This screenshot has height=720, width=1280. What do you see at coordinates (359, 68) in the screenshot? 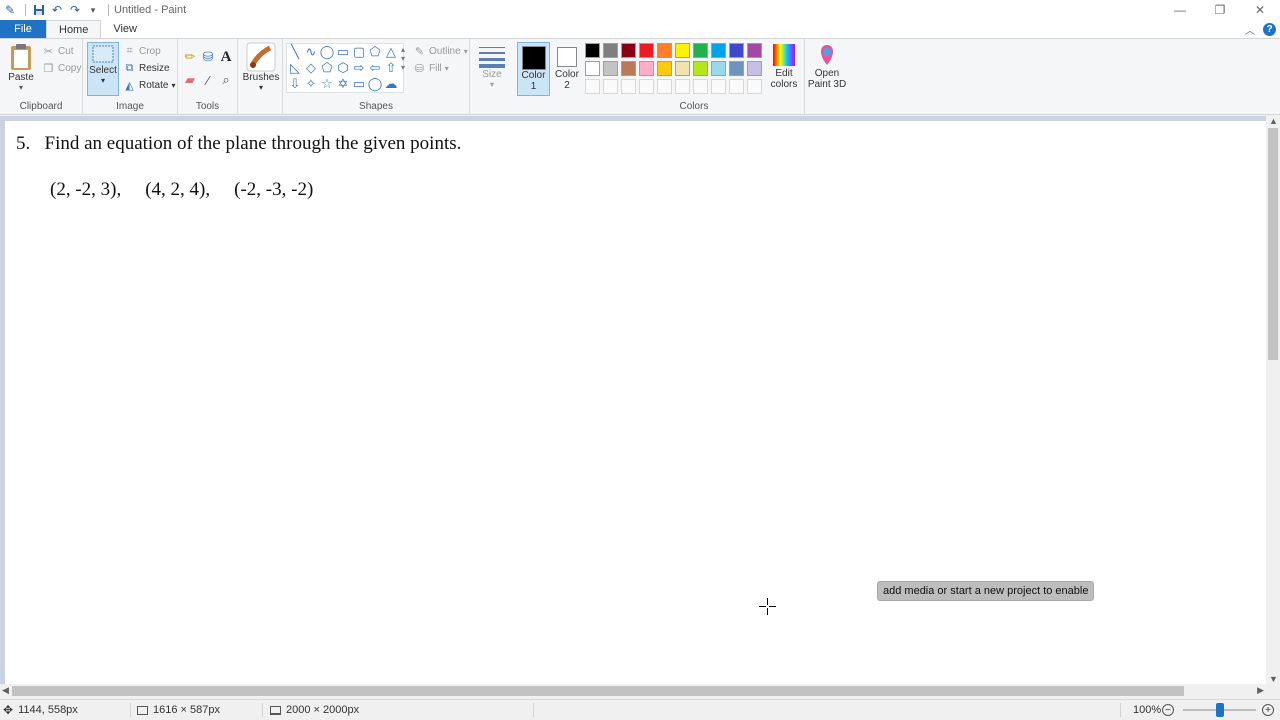
I see `right-arrow-shape-icon: ⇨` at bounding box center [359, 68].